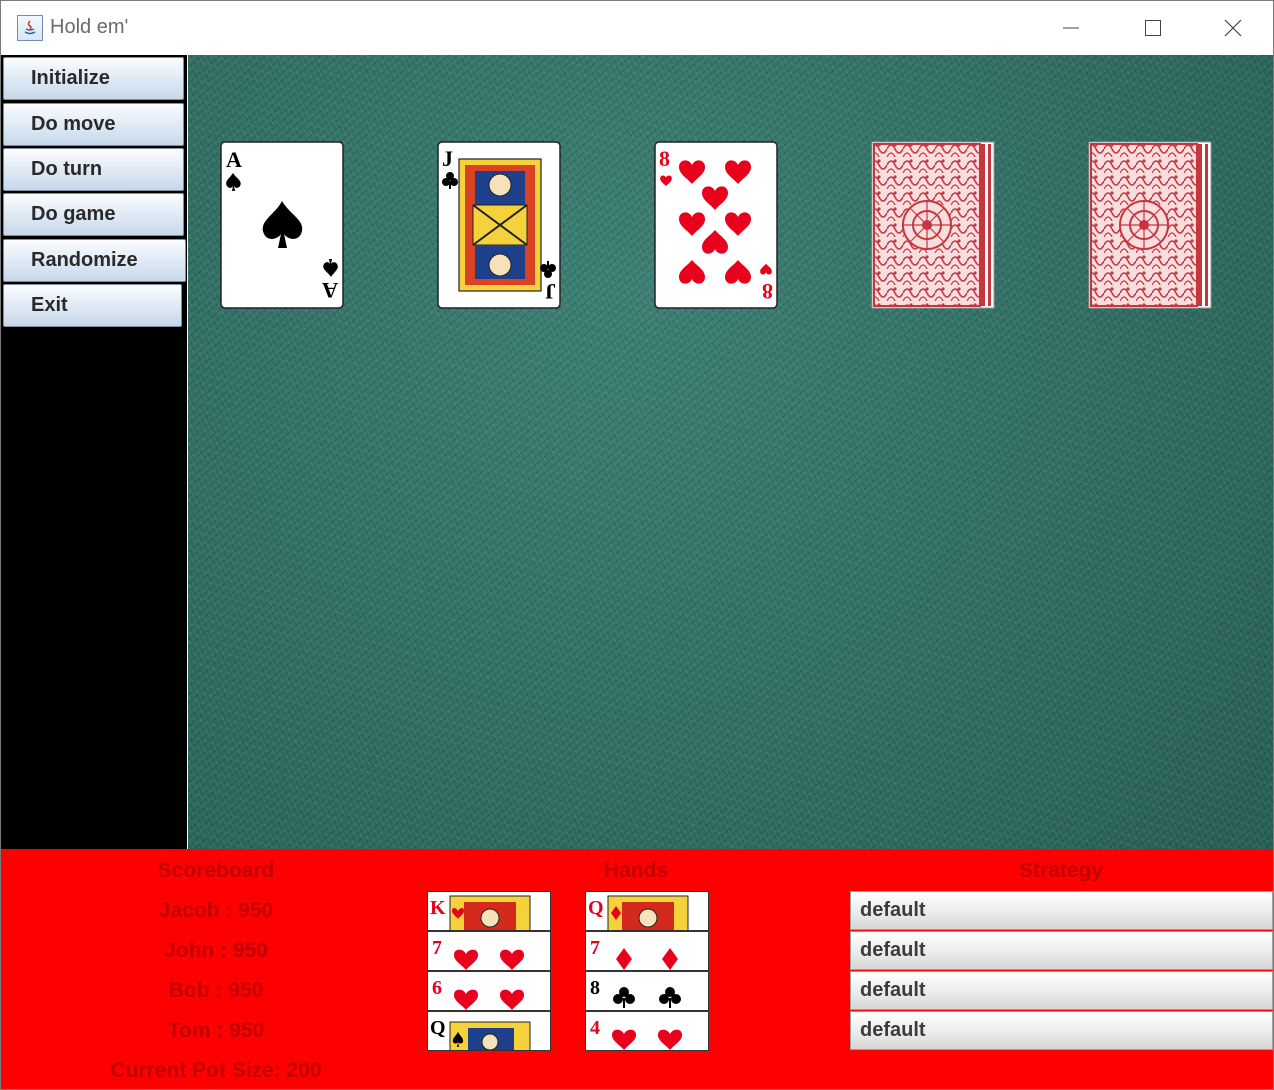  I want to click on java-app-icon, so click(30, 28).